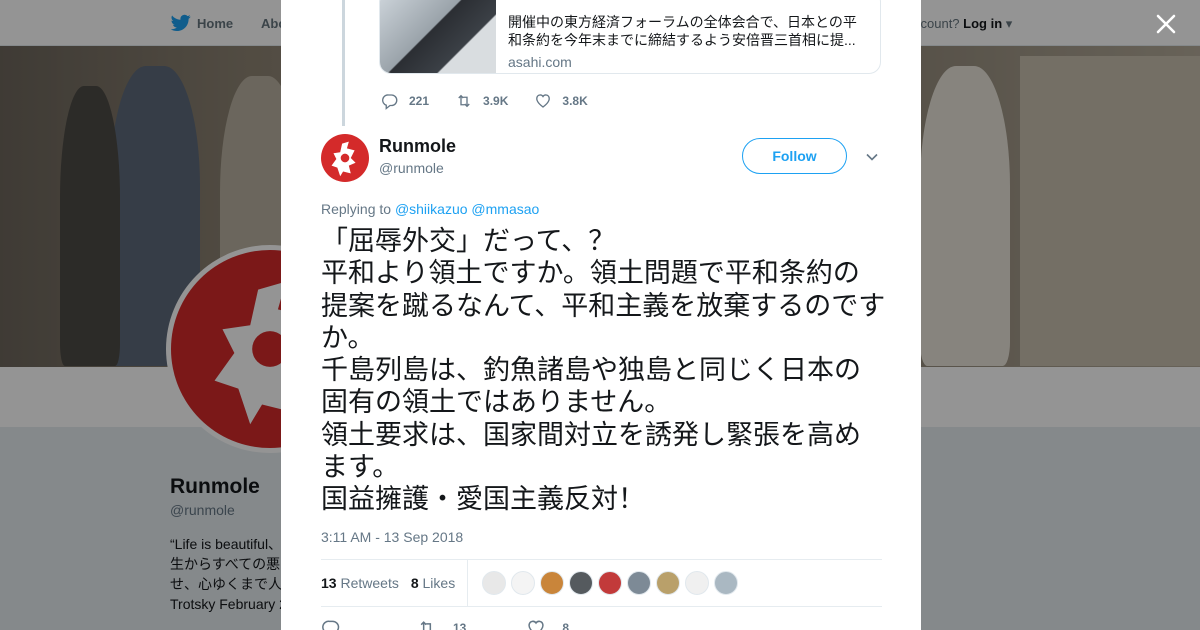 The height and width of the screenshot is (630, 1200). Describe the element at coordinates (460, 625) in the screenshot. I see `retweet-count: 13` at that location.